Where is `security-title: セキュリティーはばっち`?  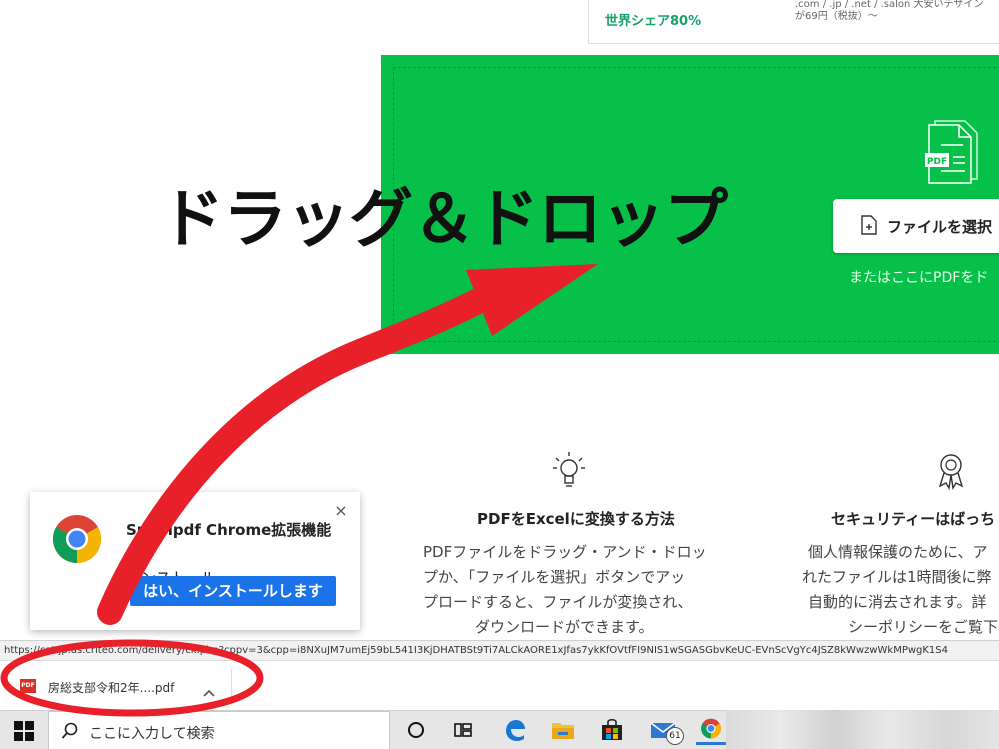 security-title: セキュリティーはばっち is located at coordinates (913, 519).